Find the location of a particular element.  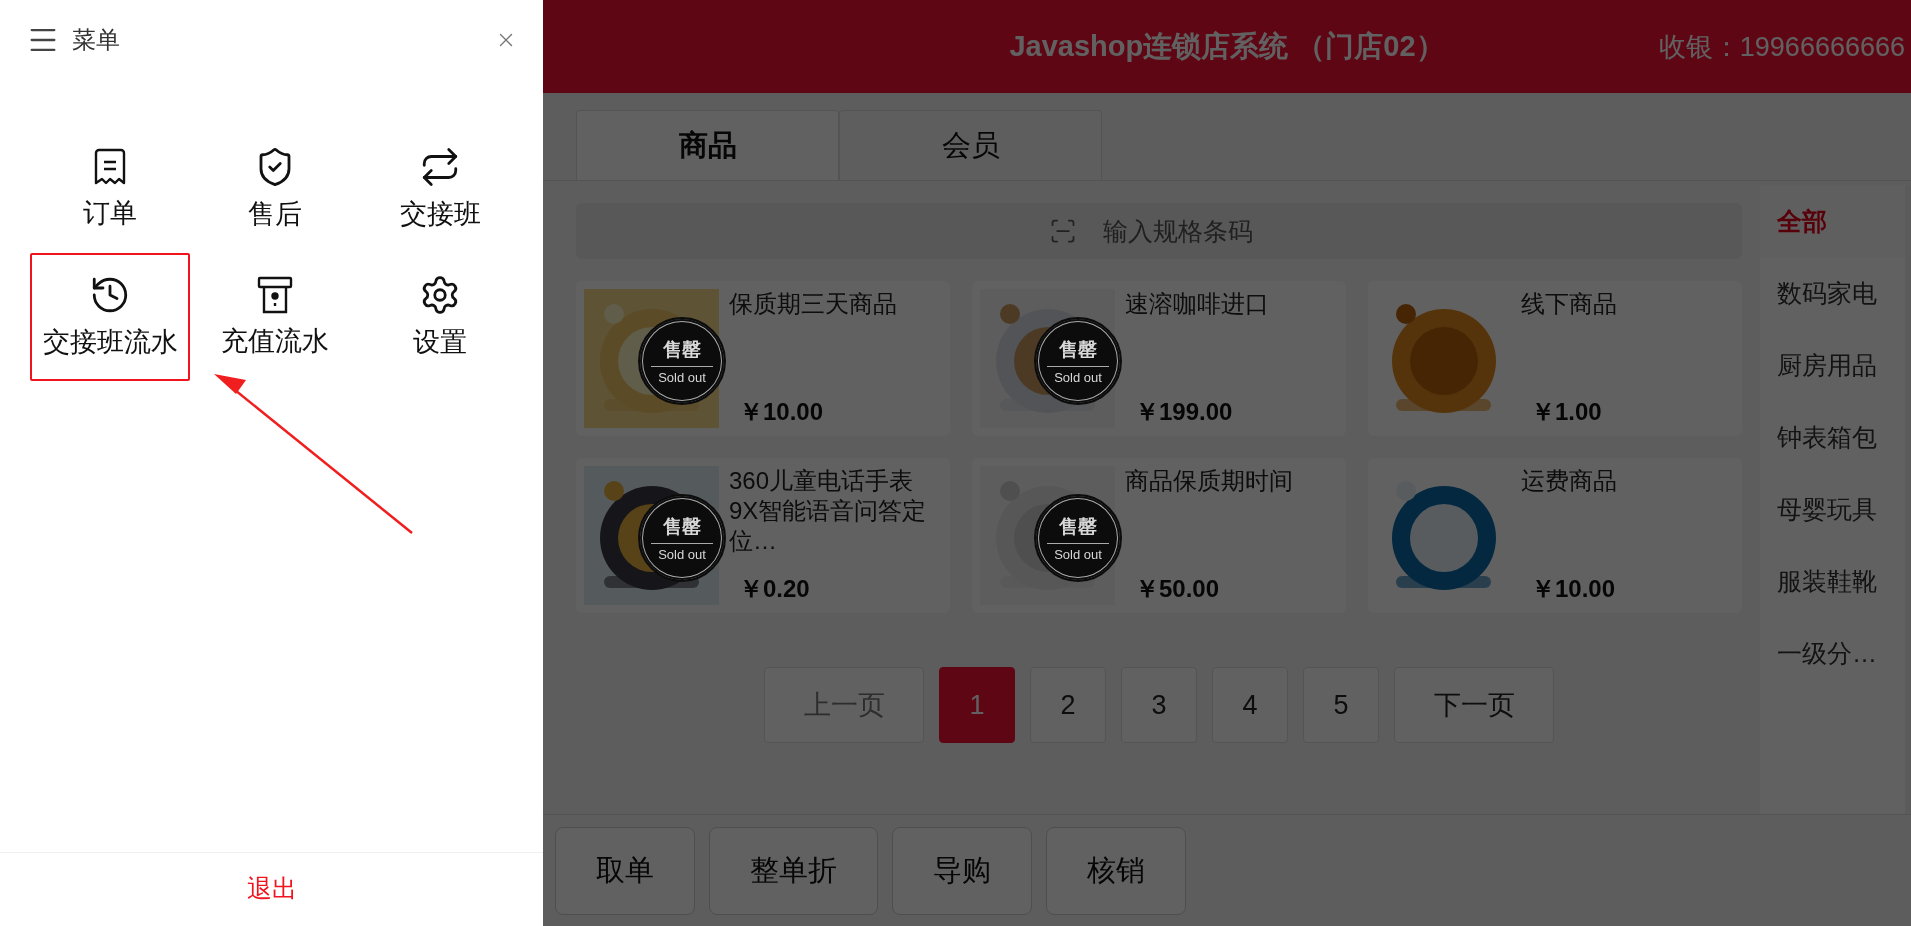

product-price: ￥199.00 is located at coordinates (1184, 412).